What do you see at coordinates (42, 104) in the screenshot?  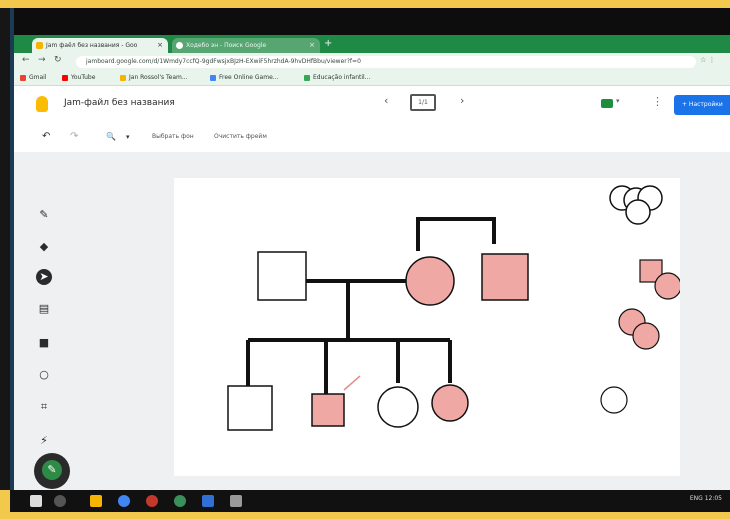 I see `jamboard-logo-icon` at bounding box center [42, 104].